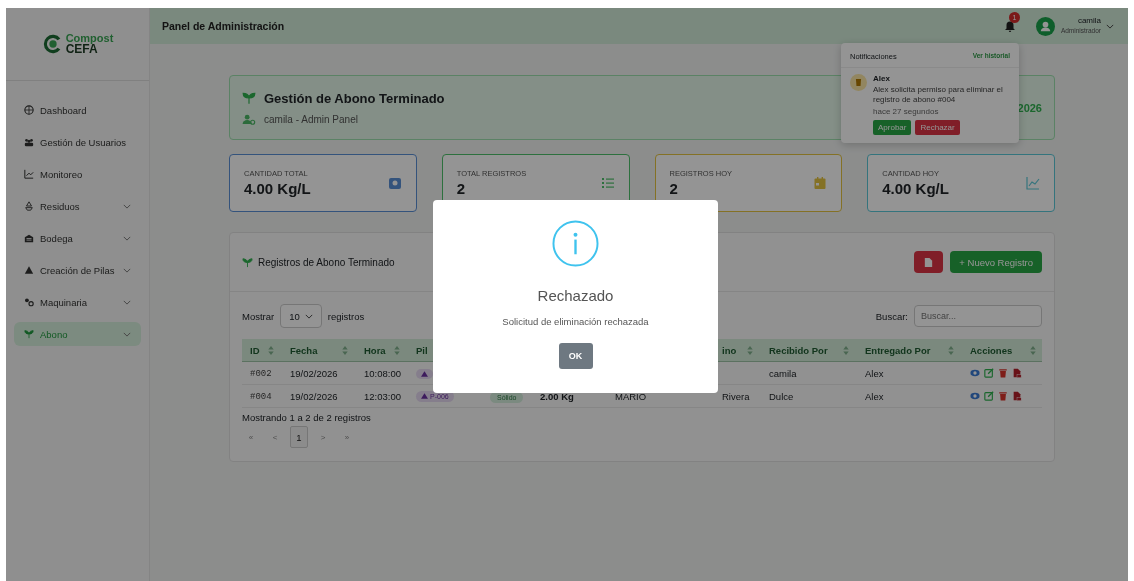  I want to click on bell-icon, so click(1009, 26).